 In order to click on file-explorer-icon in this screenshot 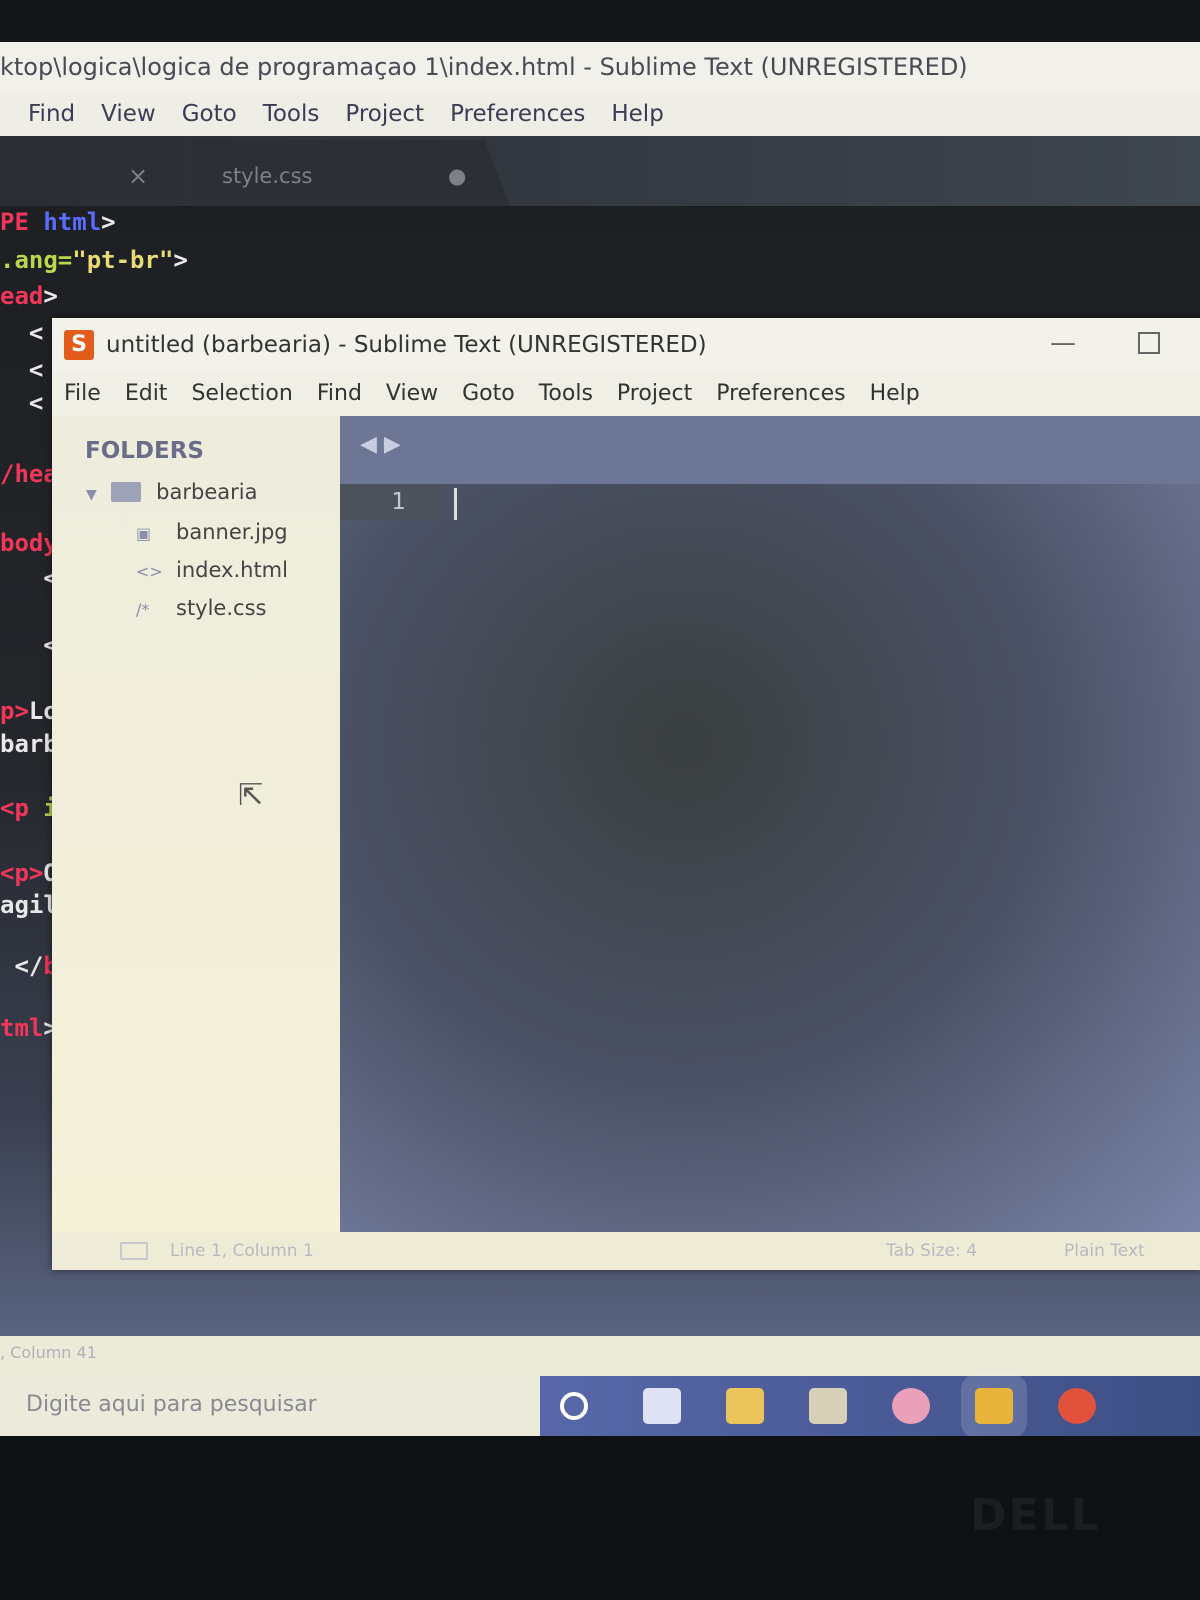, I will do `click(745, 1406)`.